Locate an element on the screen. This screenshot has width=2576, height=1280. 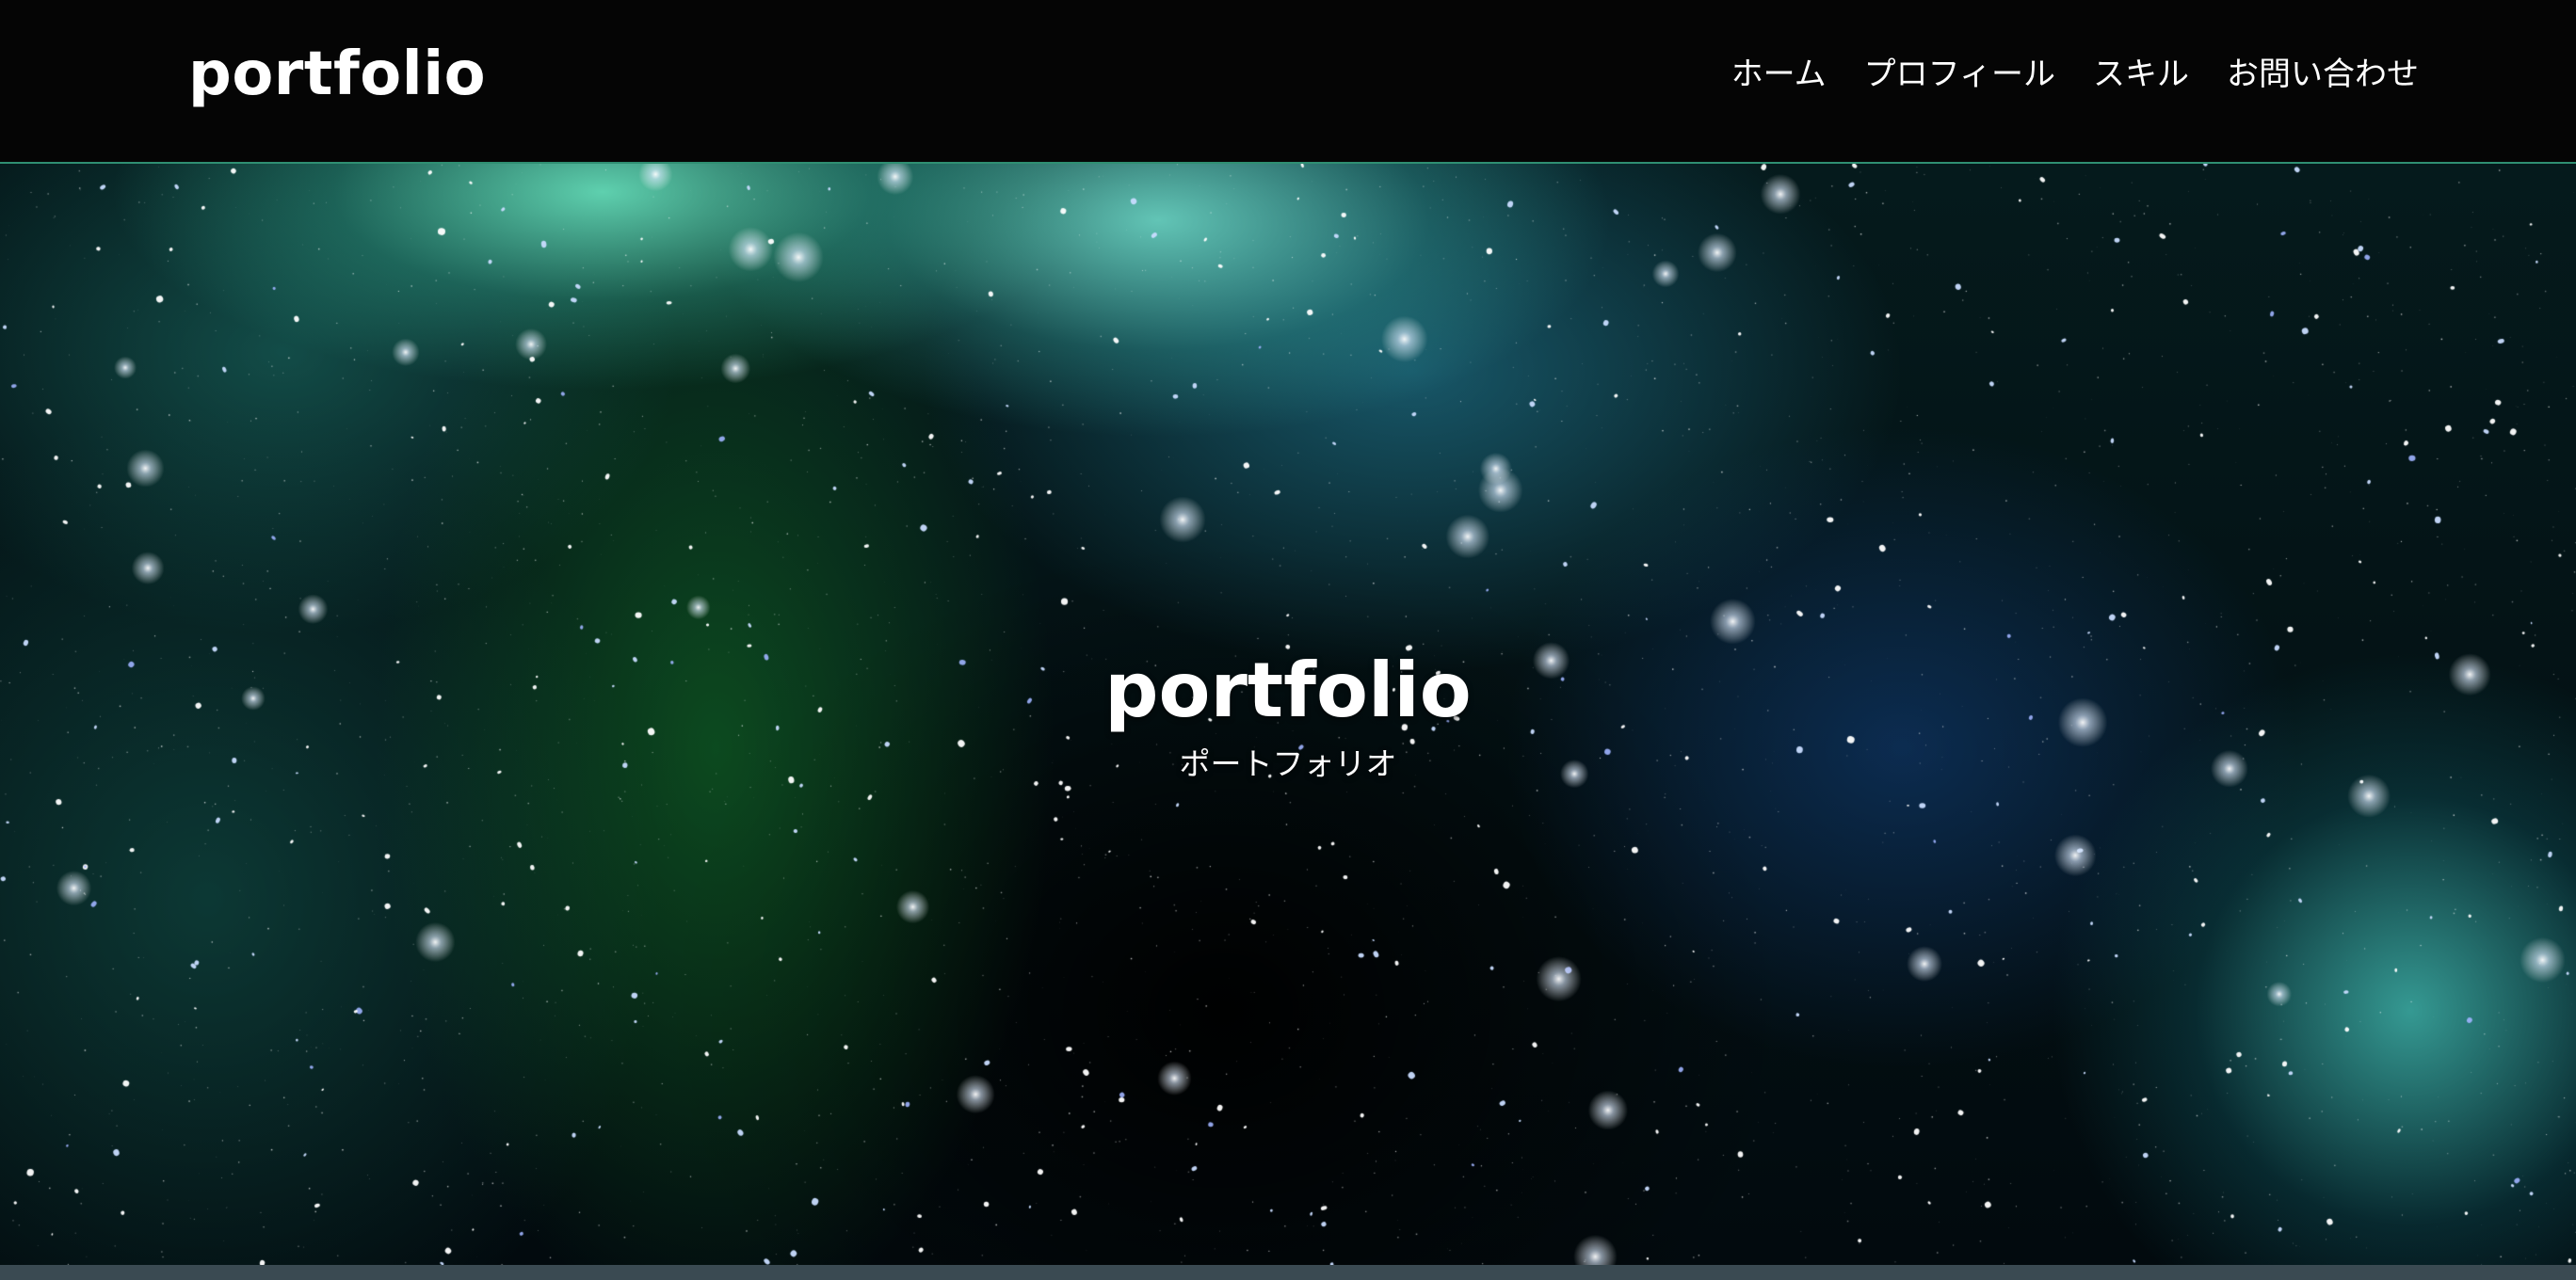
nav-link-profile: プロフィール is located at coordinates (1959, 74).